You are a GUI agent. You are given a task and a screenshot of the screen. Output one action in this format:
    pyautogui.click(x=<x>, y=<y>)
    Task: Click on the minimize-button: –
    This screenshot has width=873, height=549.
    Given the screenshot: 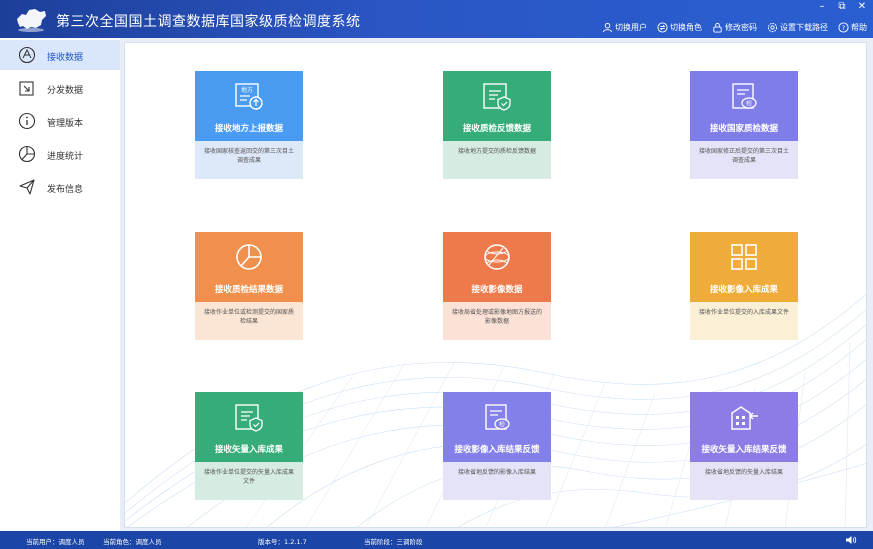 What is the action you would take?
    pyautogui.click(x=822, y=7)
    